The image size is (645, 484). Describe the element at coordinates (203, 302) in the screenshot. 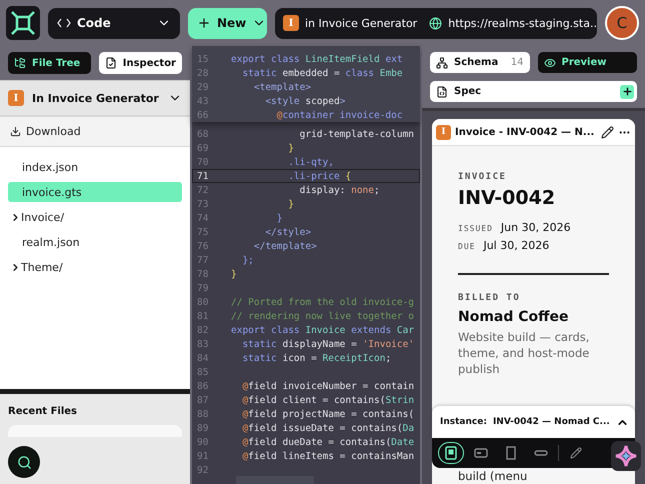

I see `line-number: 80` at that location.